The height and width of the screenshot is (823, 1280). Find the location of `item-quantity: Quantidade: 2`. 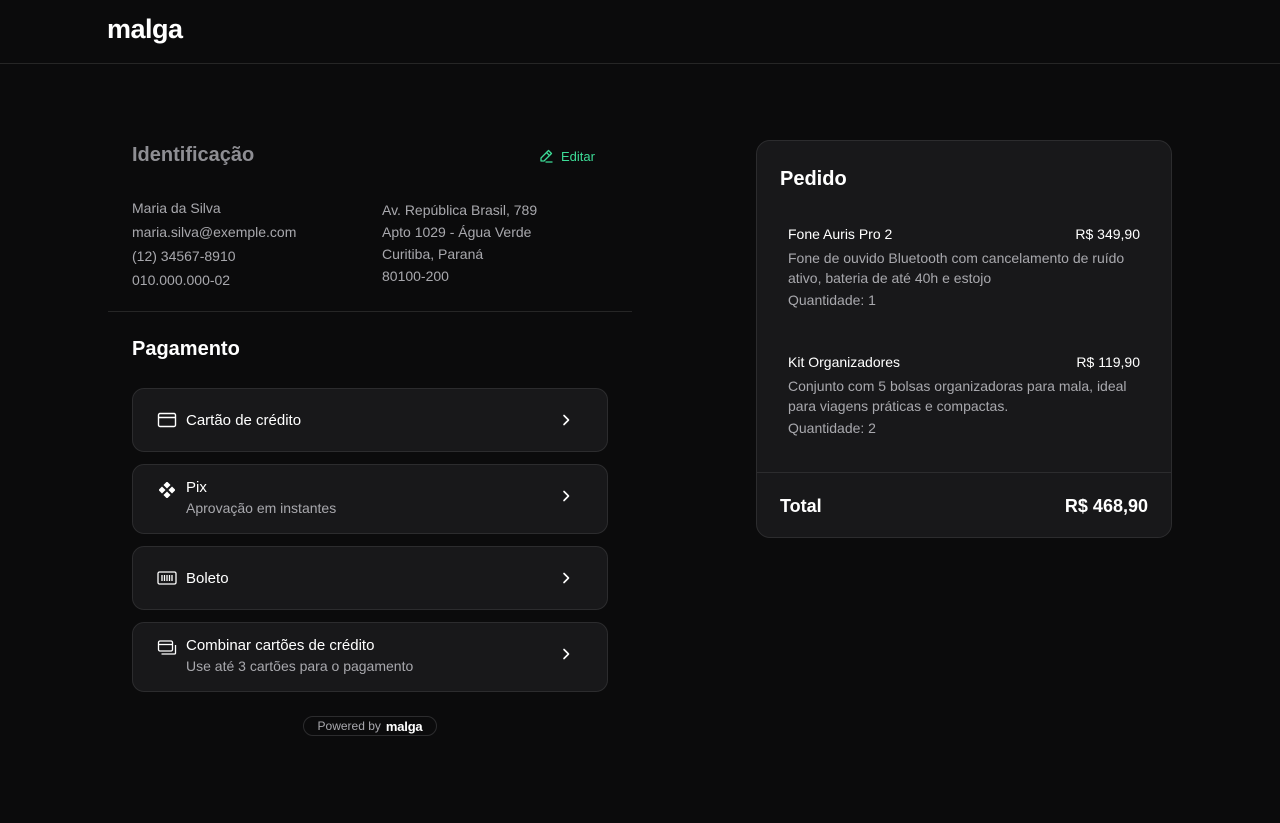

item-quantity: Quantidade: 2 is located at coordinates (832, 428).